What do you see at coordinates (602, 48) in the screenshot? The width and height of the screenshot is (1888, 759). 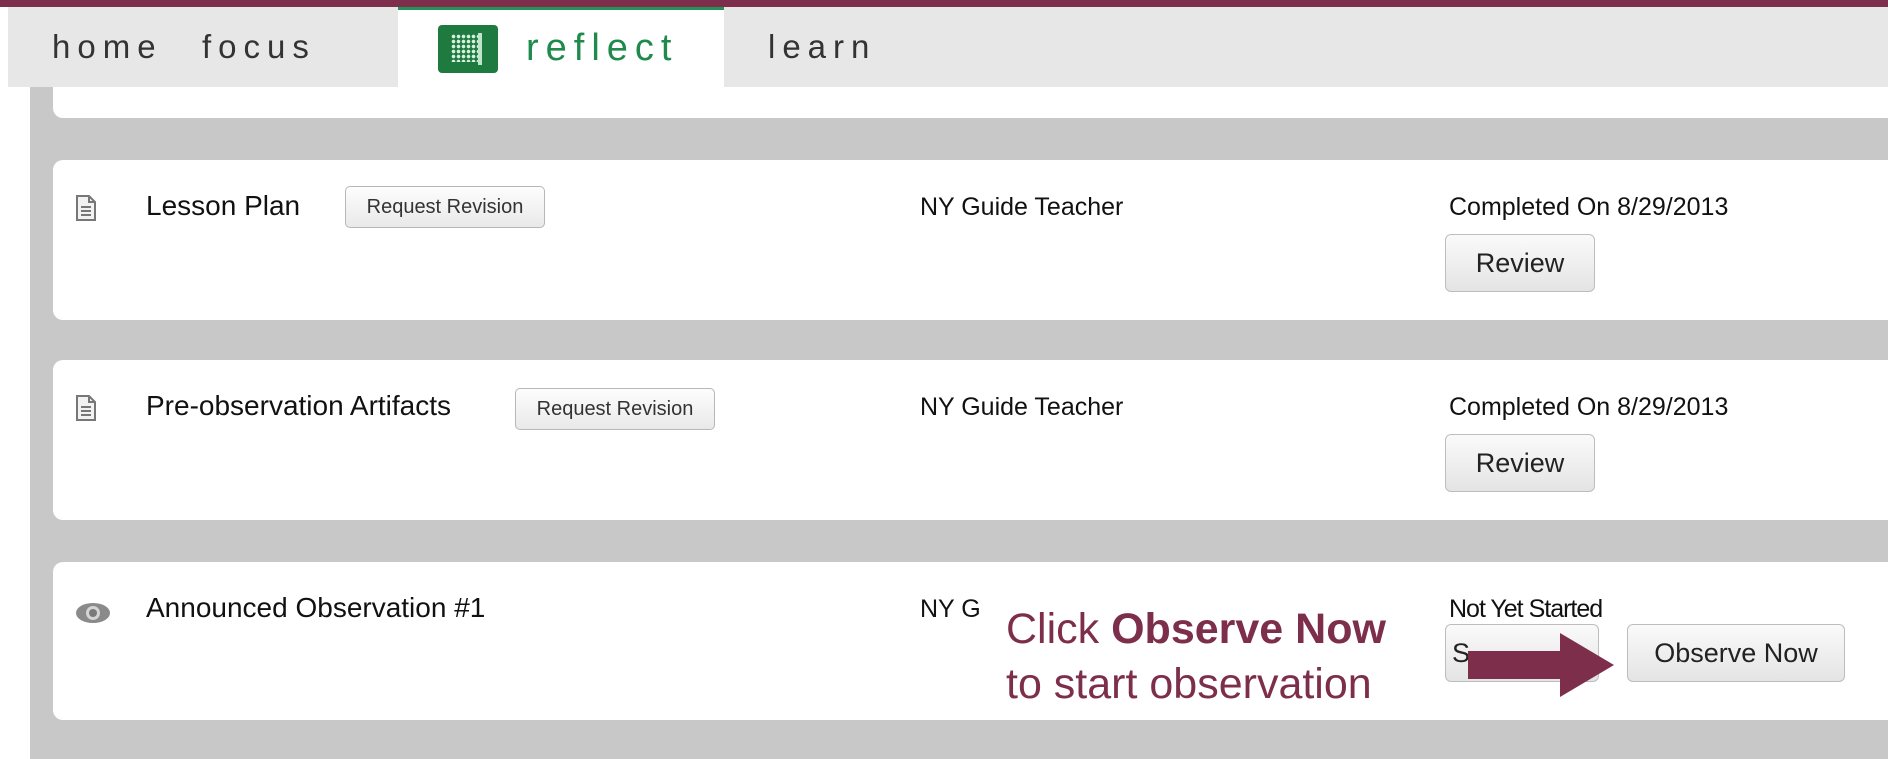 I see `nav-tab-label: reflect` at bounding box center [602, 48].